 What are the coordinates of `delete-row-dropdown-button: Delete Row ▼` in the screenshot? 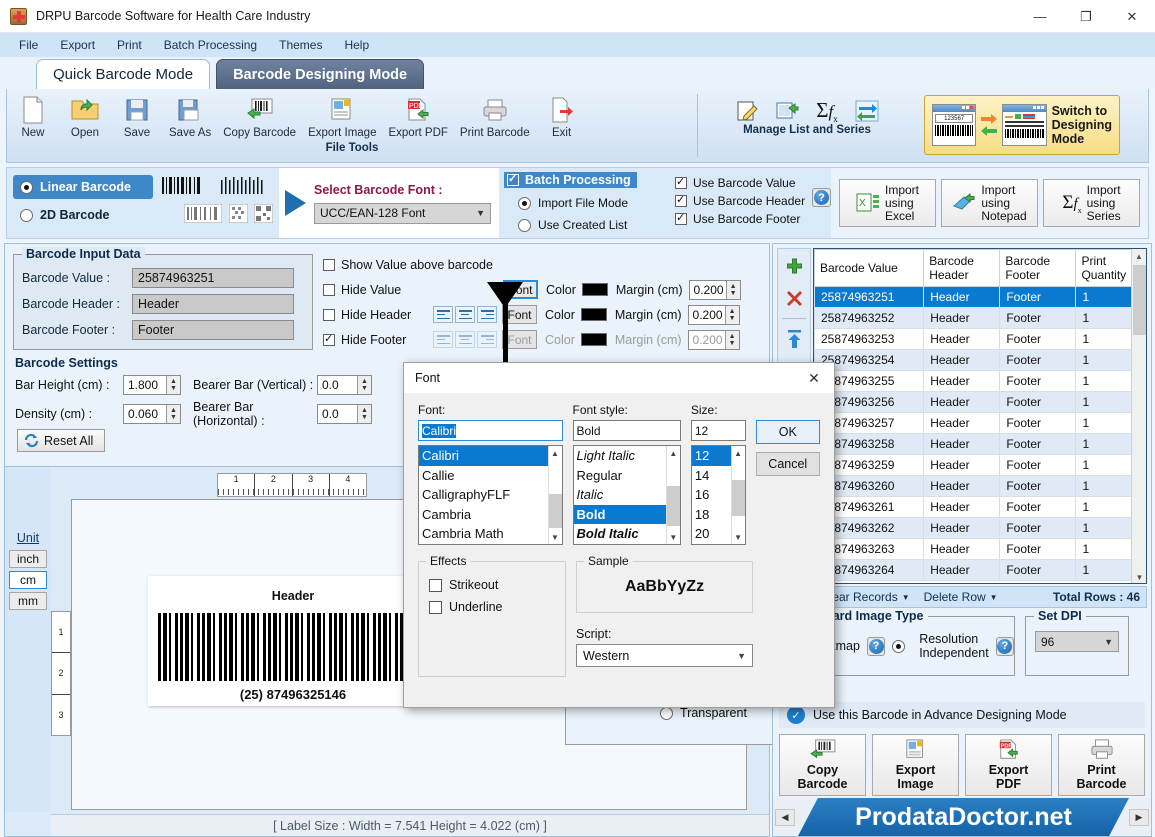 It's located at (961, 597).